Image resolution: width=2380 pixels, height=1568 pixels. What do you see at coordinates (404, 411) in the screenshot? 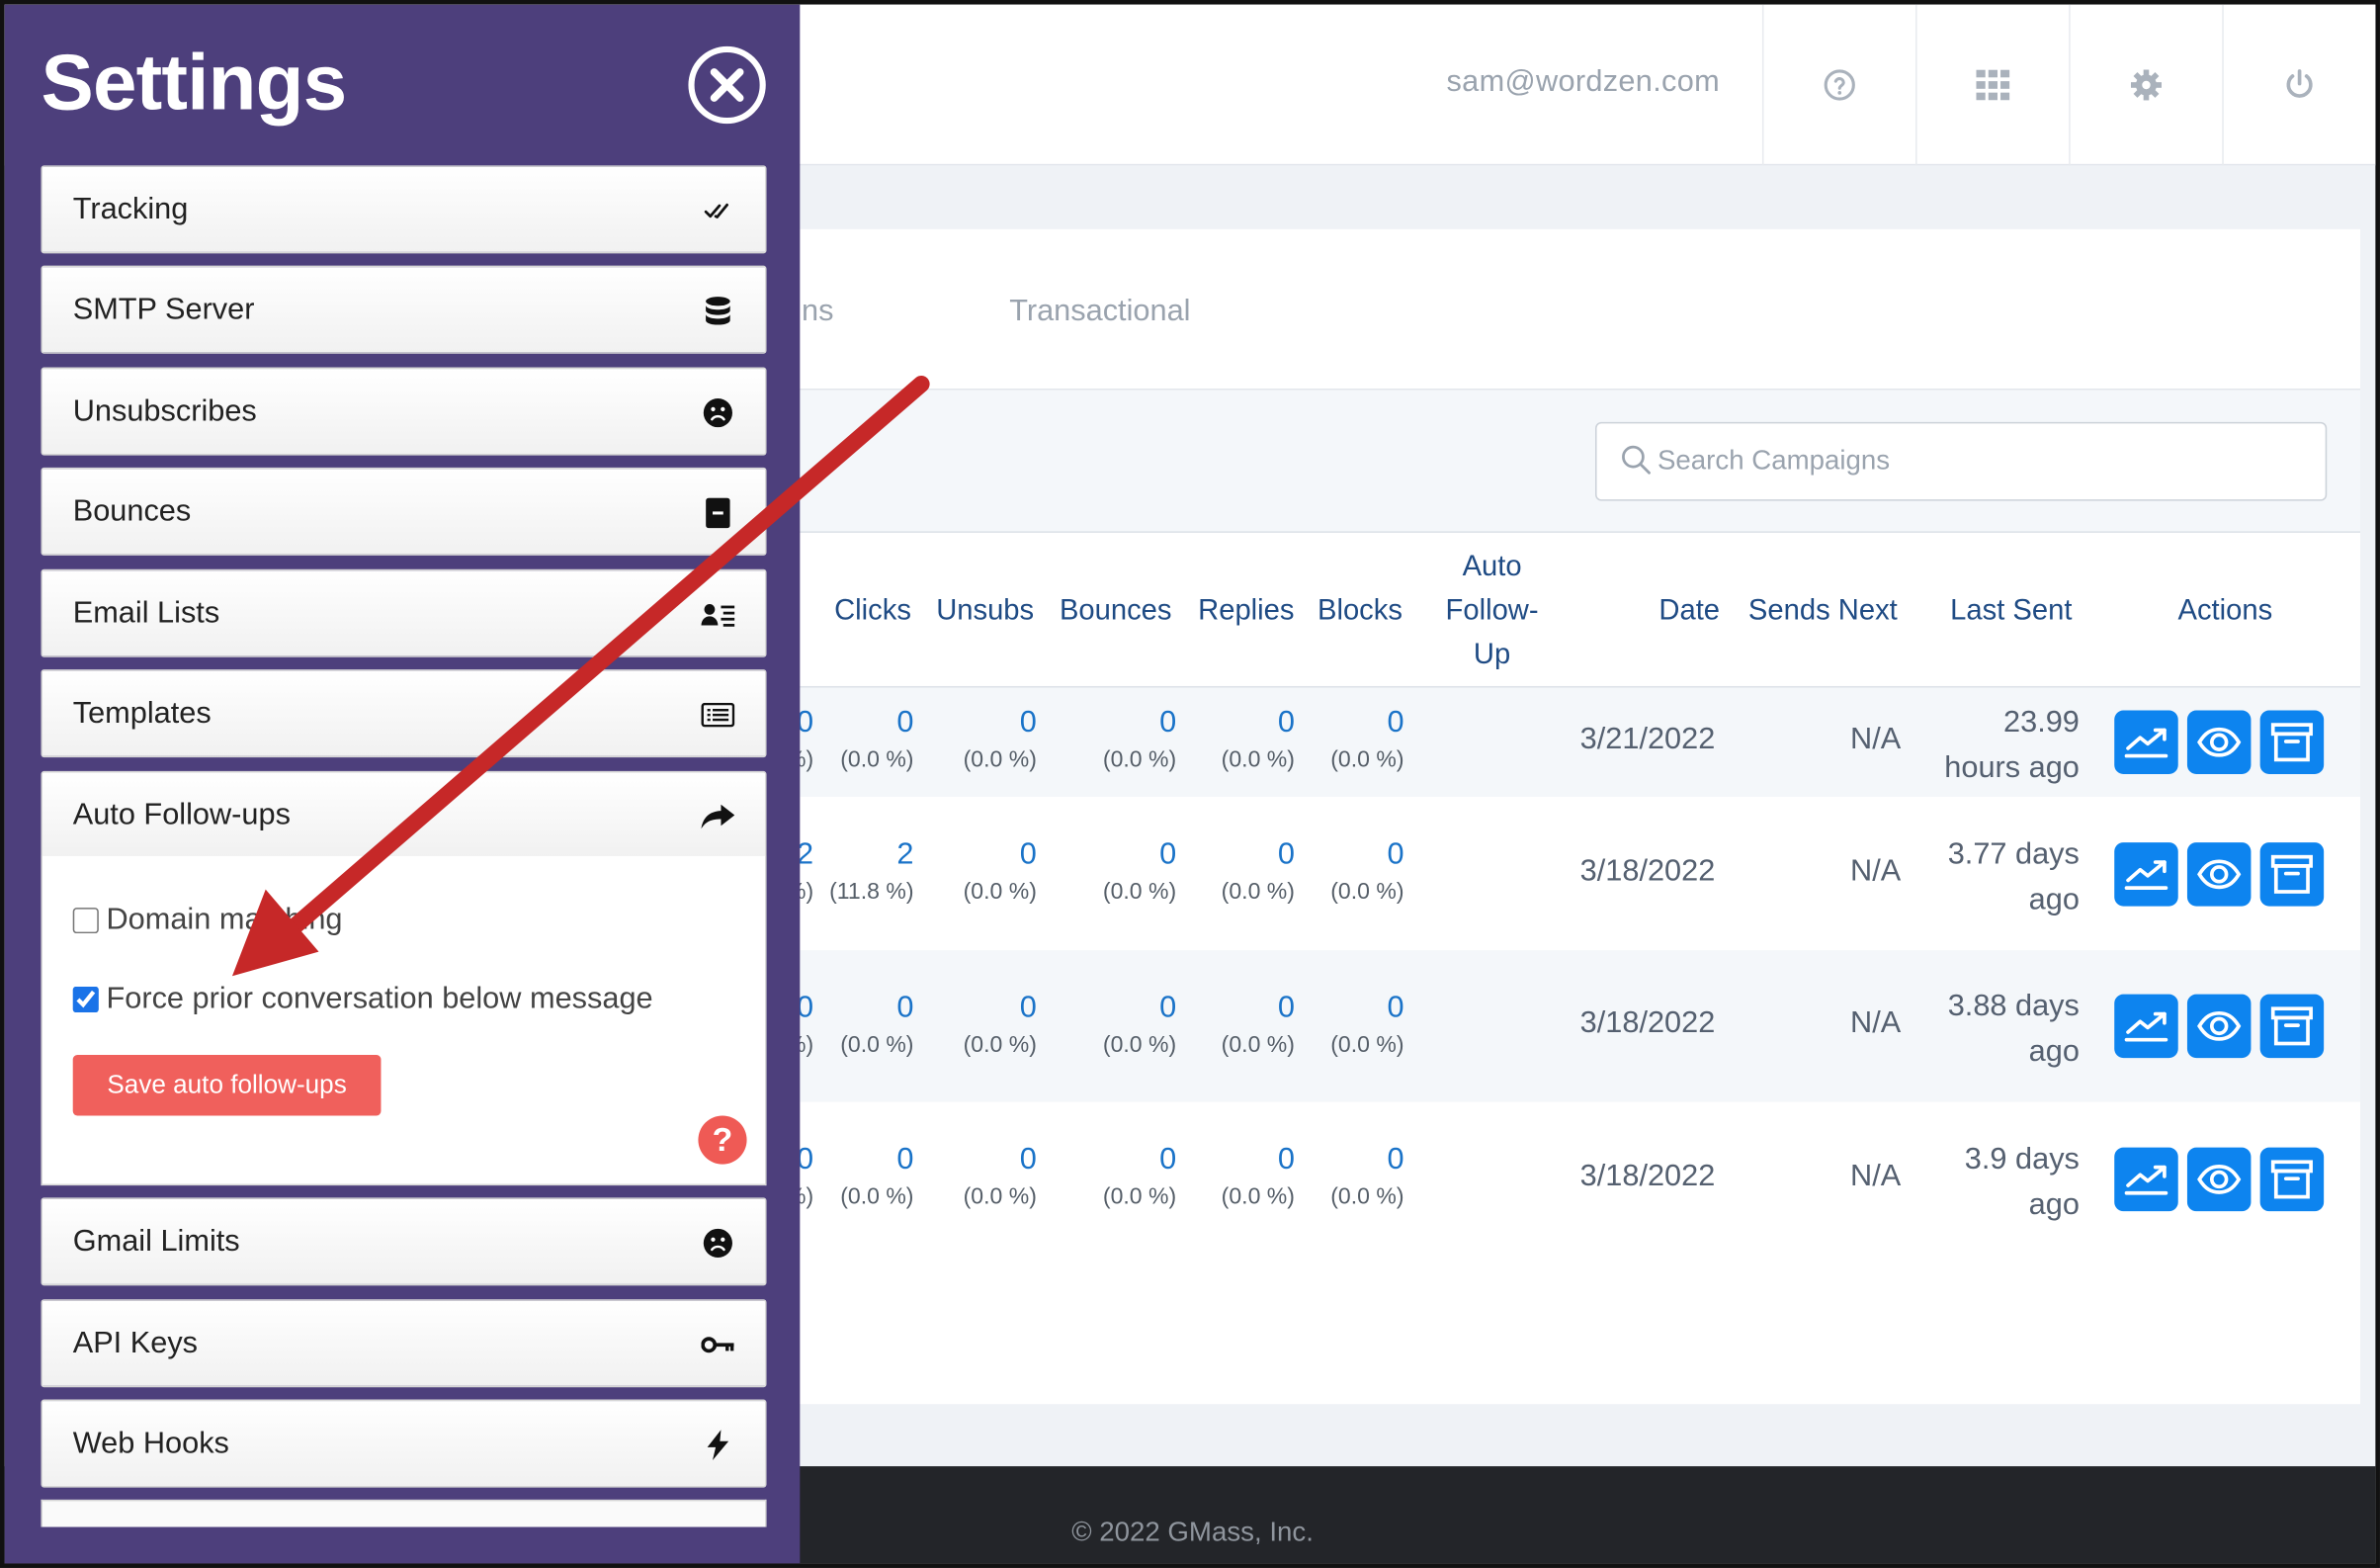
I see `settings-item-unsubscribes: Unsubscribes` at bounding box center [404, 411].